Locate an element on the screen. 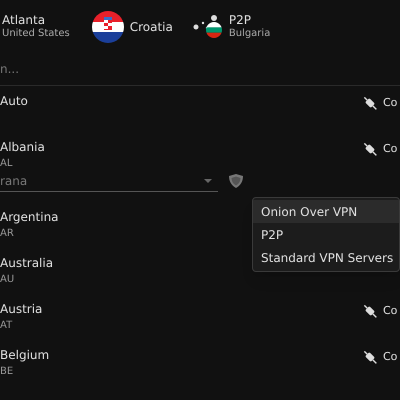  country-name: Belgium is located at coordinates (25, 355).